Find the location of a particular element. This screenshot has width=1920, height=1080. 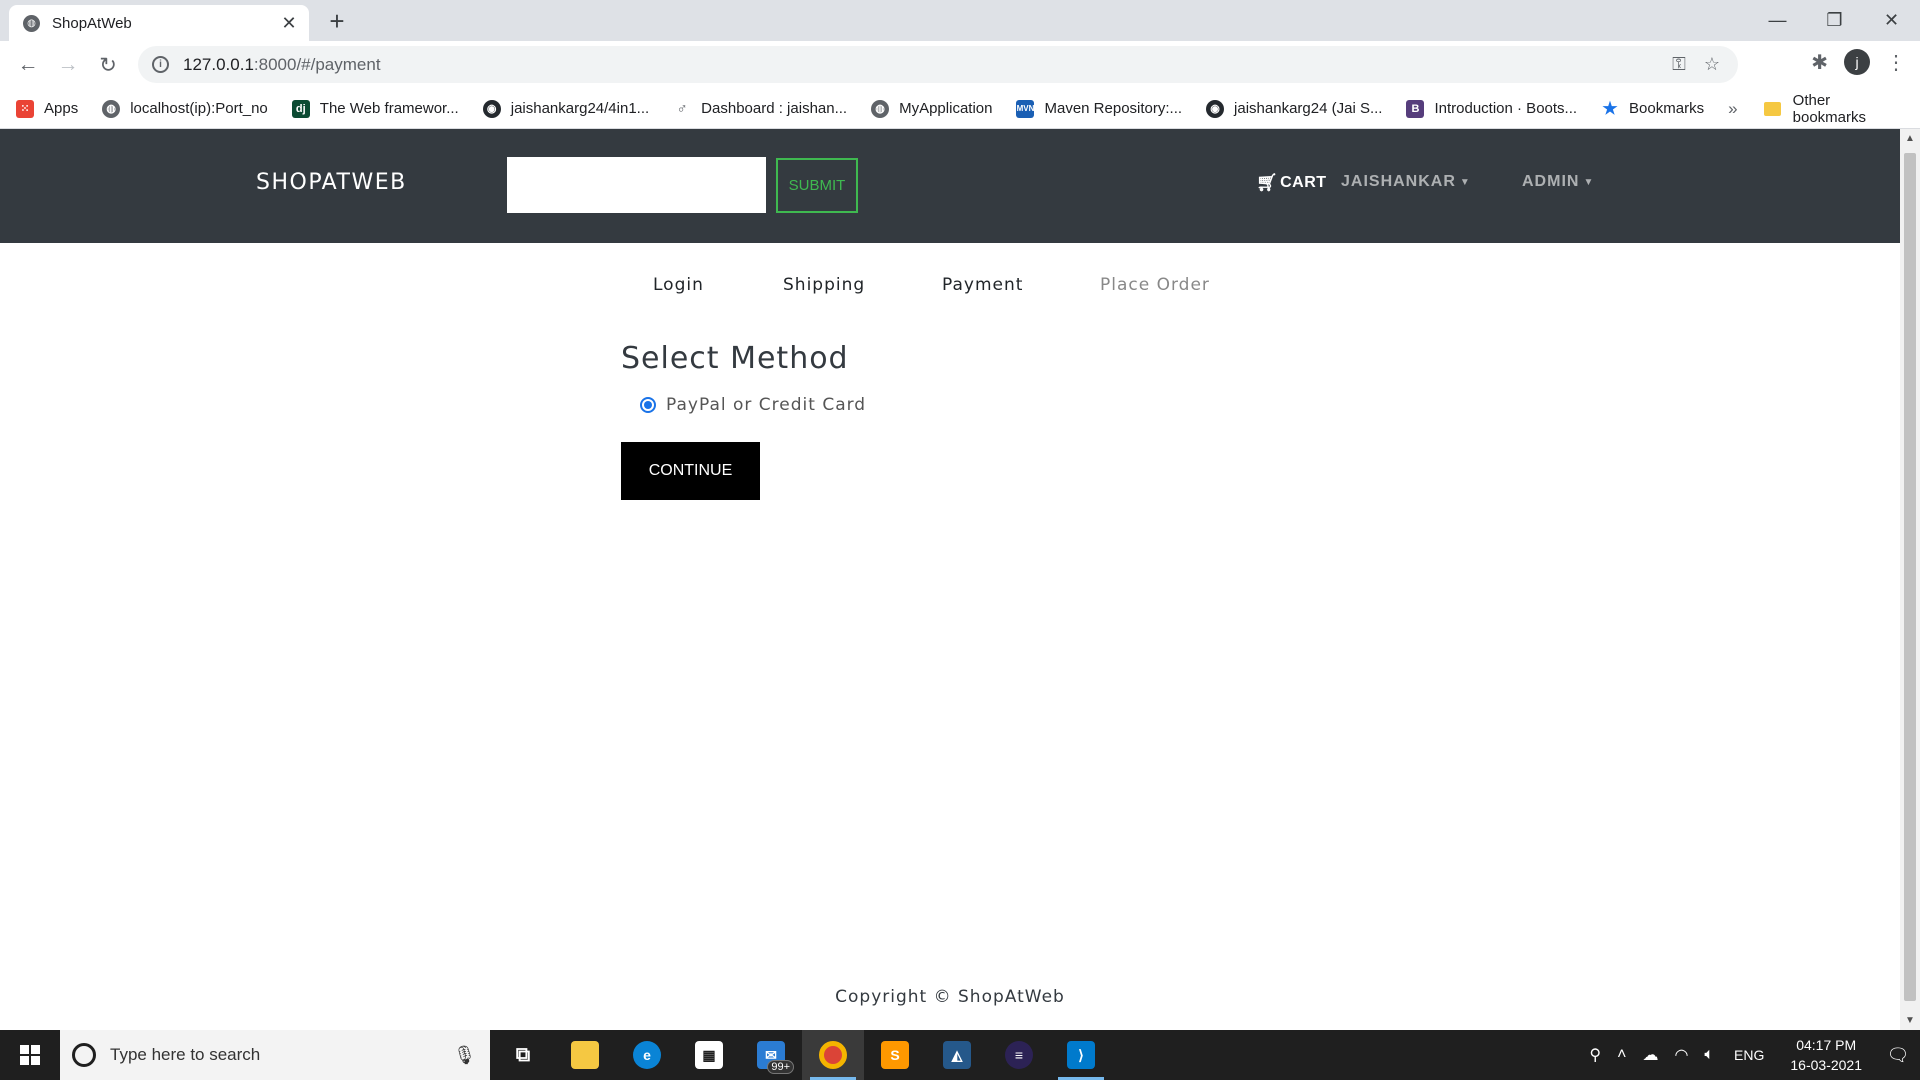

paypal-radio is located at coordinates (648, 405).